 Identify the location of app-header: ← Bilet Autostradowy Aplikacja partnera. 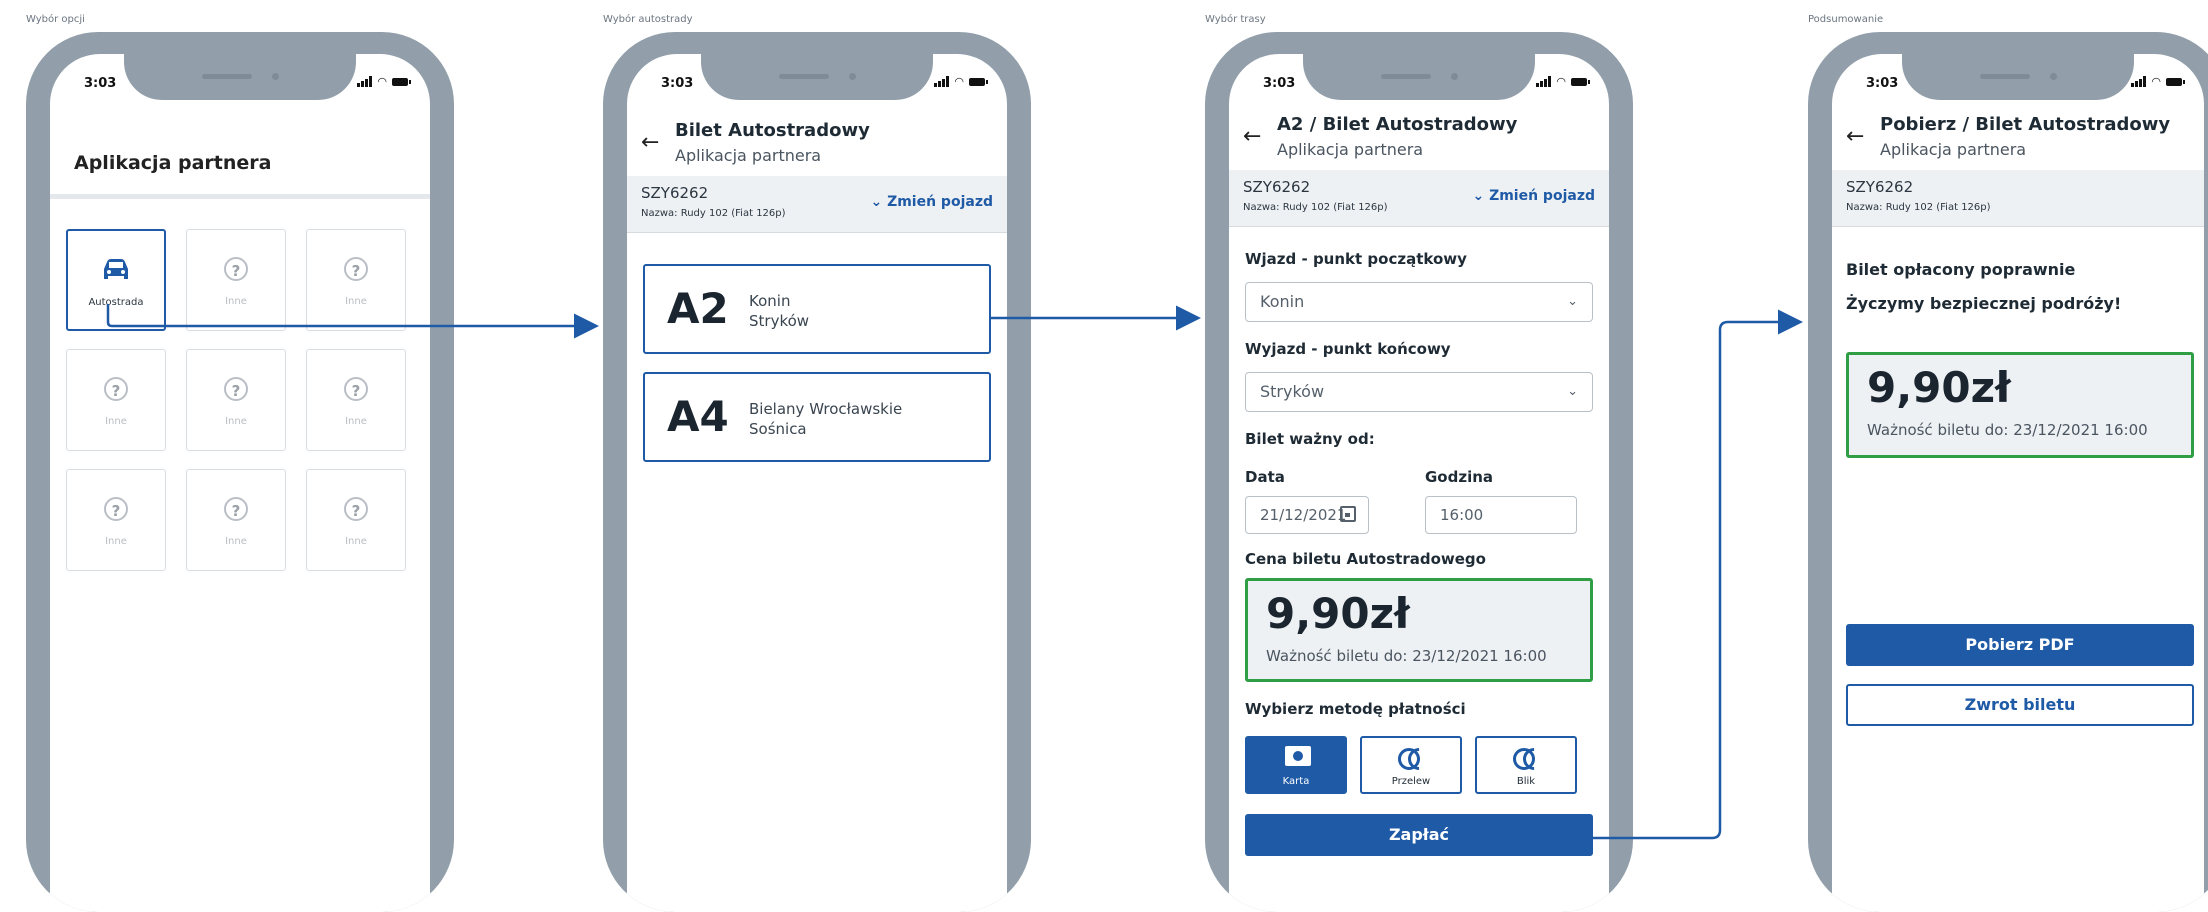
(817, 143).